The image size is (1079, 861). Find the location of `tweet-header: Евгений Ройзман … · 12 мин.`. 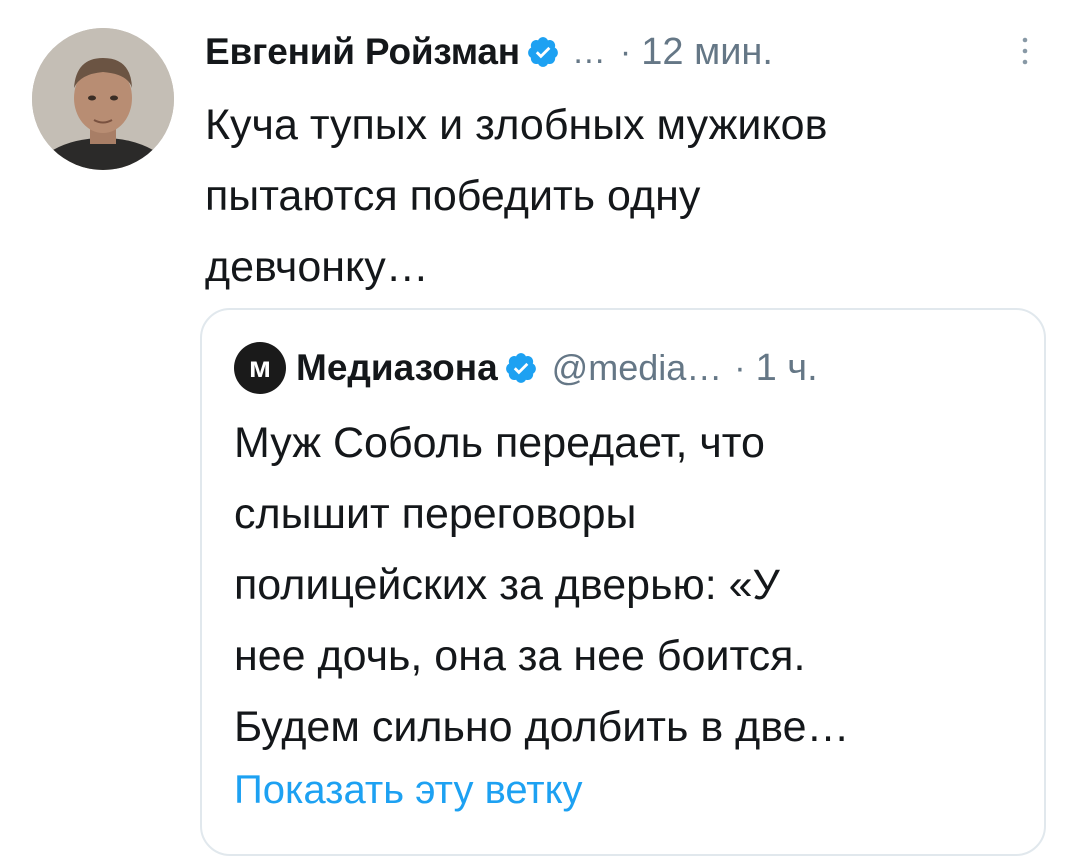

tweet-header: Евгений Ройзман … · 12 мин. is located at coordinates (625, 52).